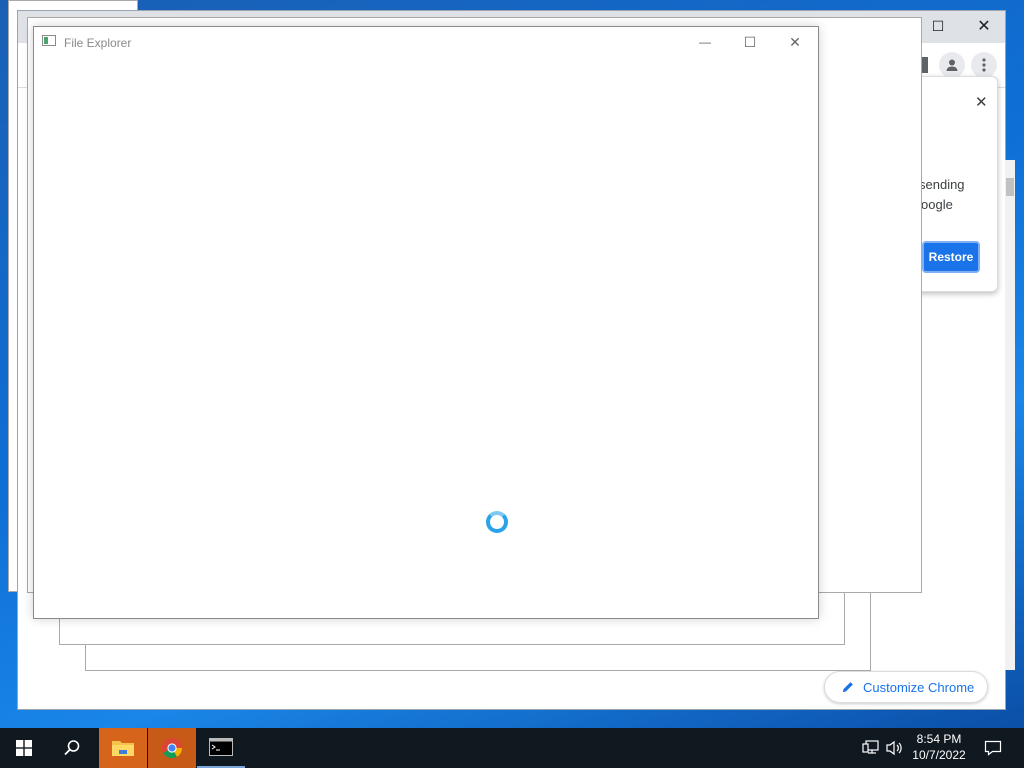 The width and height of the screenshot is (1024, 768). Describe the element at coordinates (795, 42) in the screenshot. I see `file-explorer-close-button: ✕` at that location.